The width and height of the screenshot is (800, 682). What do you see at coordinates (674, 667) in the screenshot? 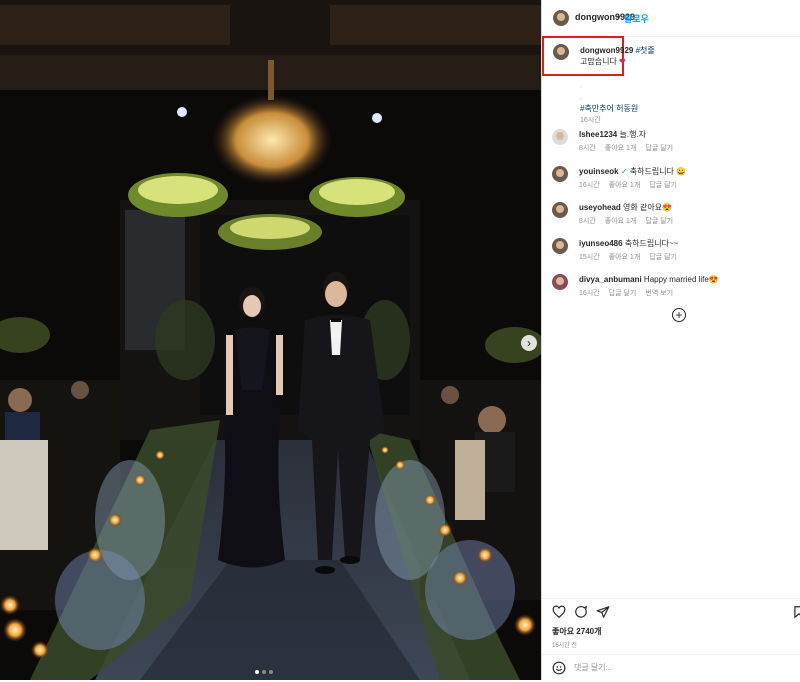
I see `comment-input` at bounding box center [674, 667].